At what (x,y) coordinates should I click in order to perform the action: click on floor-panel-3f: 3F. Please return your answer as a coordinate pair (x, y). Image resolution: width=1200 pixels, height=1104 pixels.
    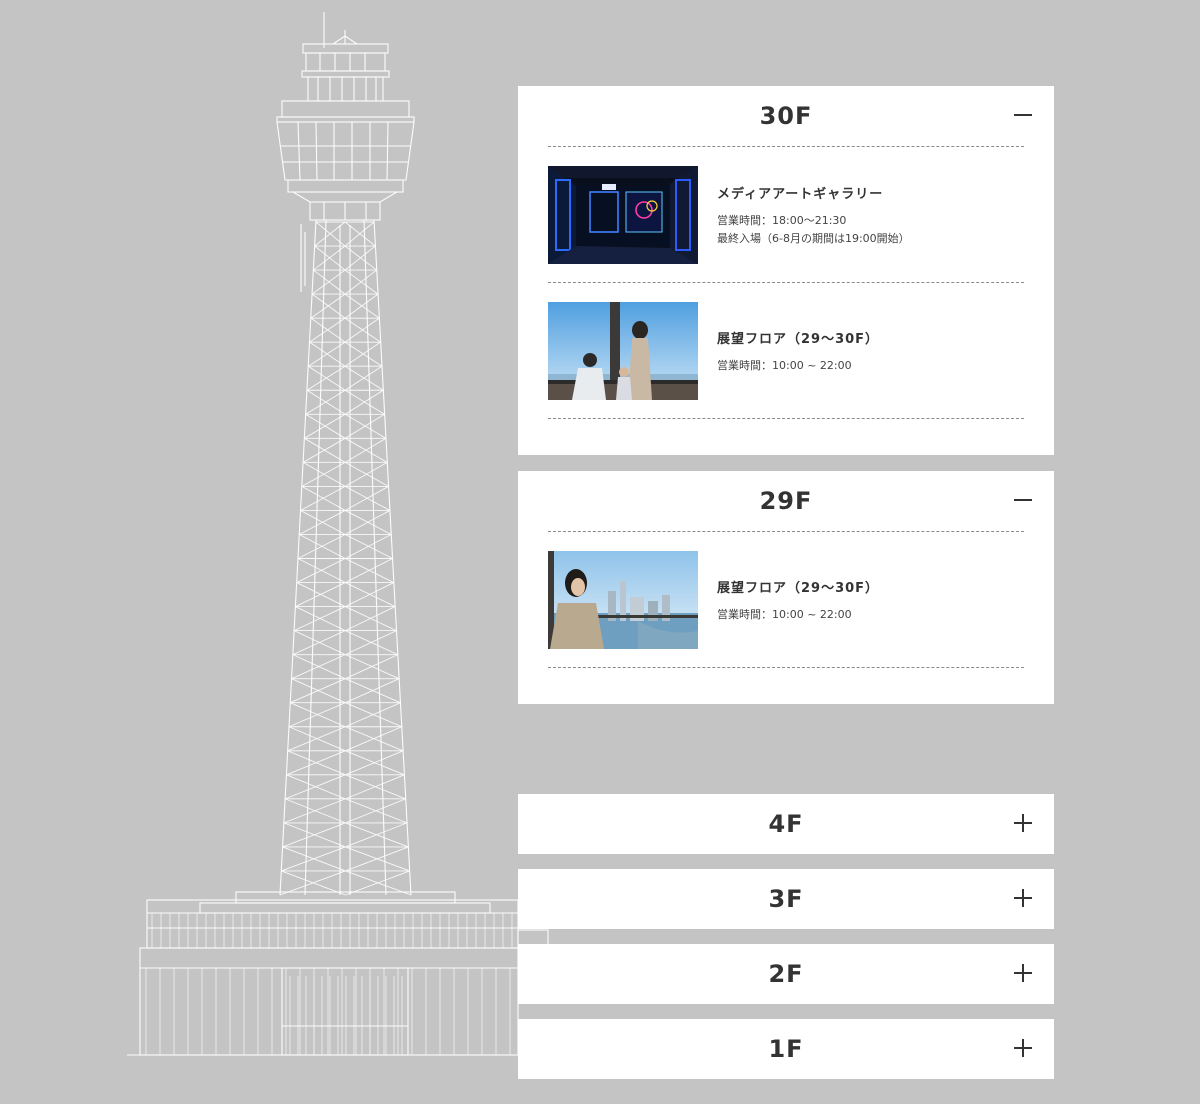
    Looking at the image, I should click on (786, 899).